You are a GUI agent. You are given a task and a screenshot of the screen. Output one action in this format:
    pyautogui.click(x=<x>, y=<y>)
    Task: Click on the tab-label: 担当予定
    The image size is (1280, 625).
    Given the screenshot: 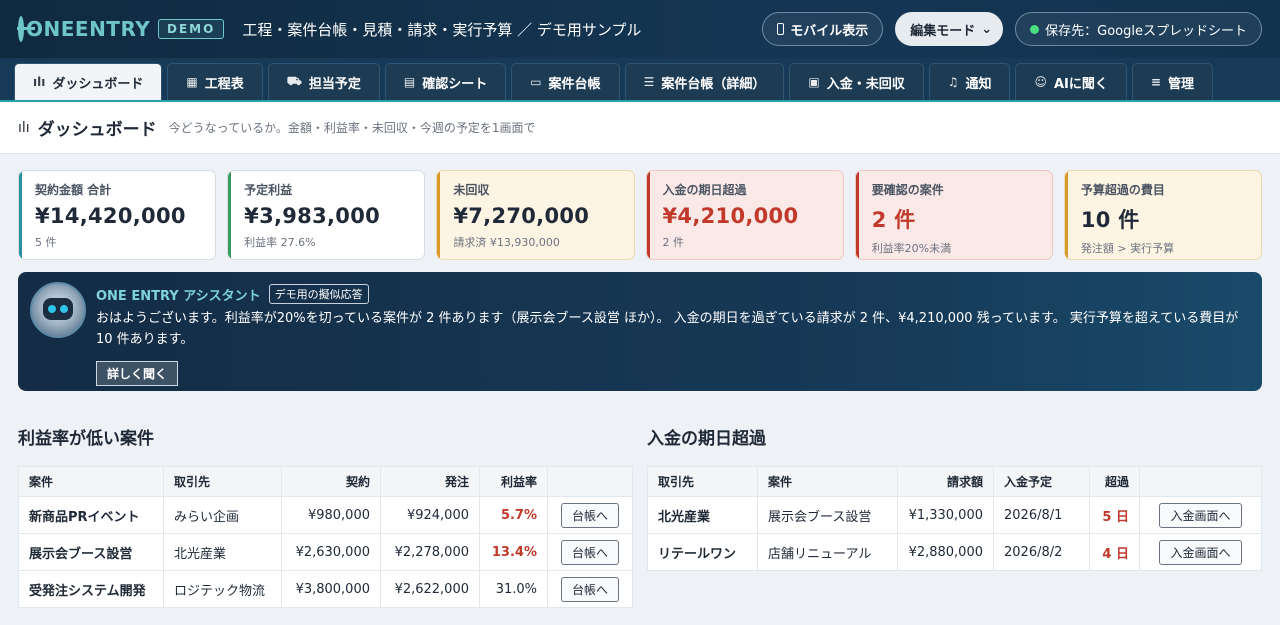 What is the action you would take?
    pyautogui.click(x=334, y=84)
    